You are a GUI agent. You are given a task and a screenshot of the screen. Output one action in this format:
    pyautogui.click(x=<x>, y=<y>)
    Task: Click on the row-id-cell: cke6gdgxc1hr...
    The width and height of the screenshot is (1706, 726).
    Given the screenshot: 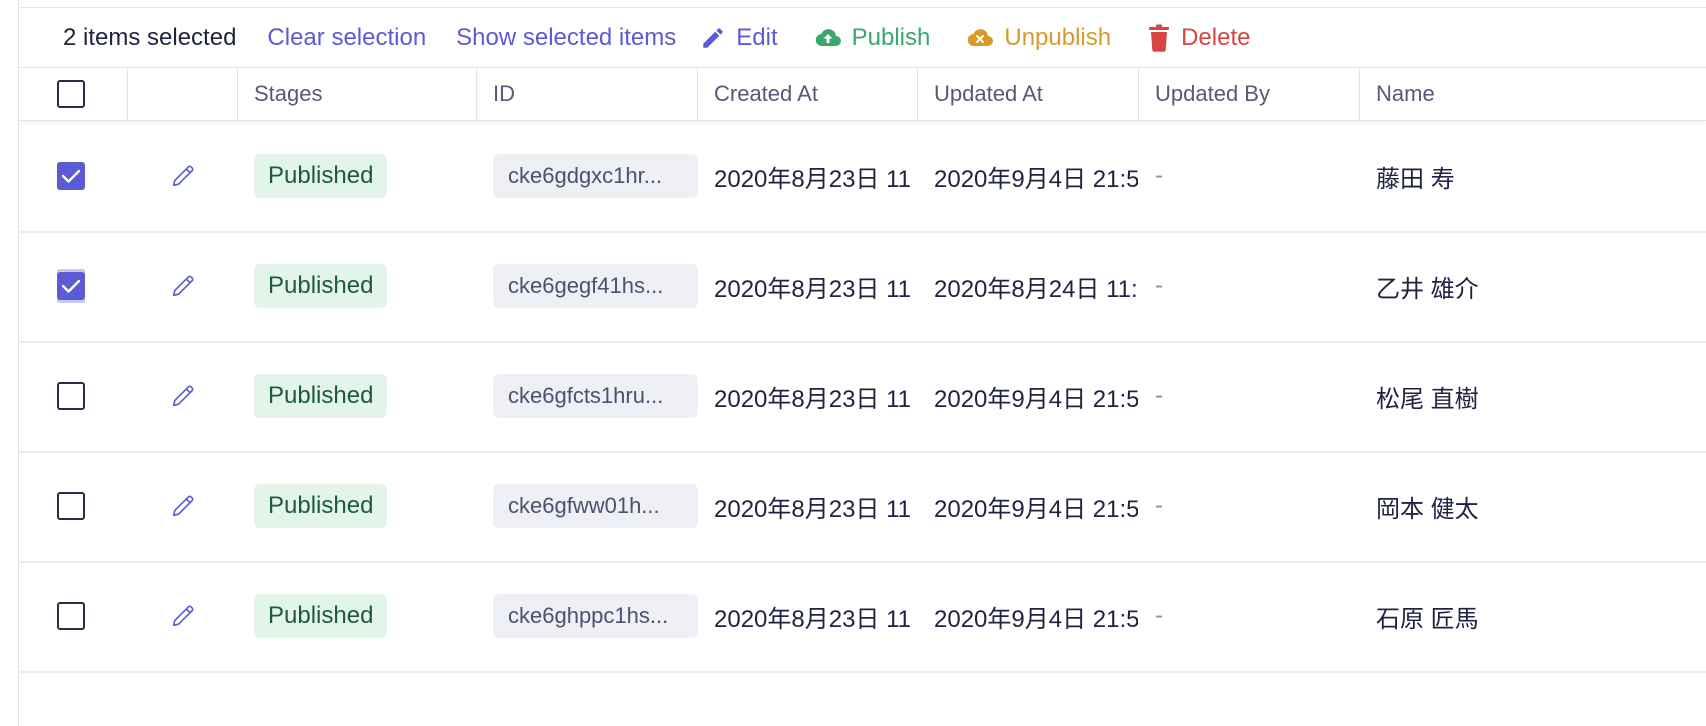 What is the action you would take?
    pyautogui.click(x=595, y=176)
    